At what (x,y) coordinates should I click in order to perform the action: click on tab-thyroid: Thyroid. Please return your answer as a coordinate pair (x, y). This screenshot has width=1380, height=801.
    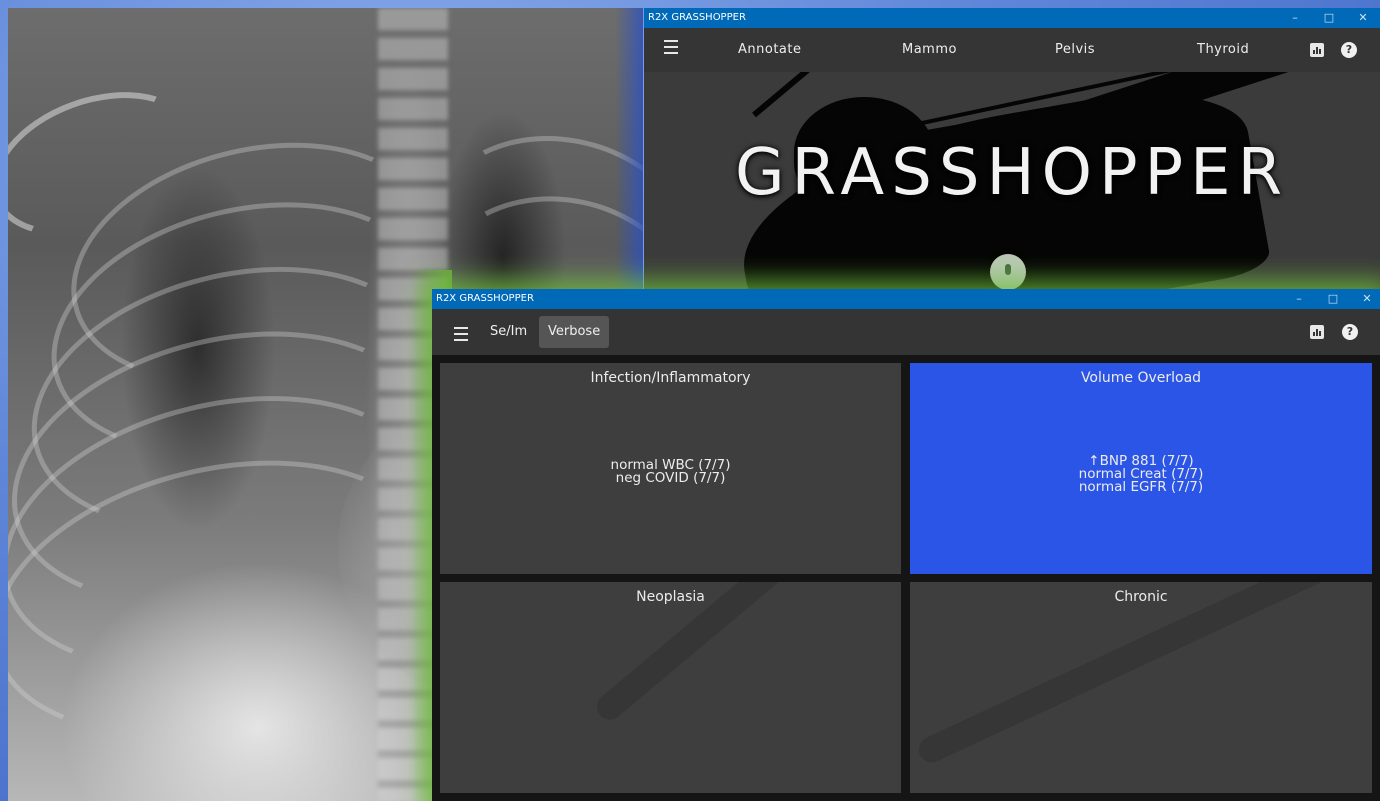
    Looking at the image, I should click on (1223, 50).